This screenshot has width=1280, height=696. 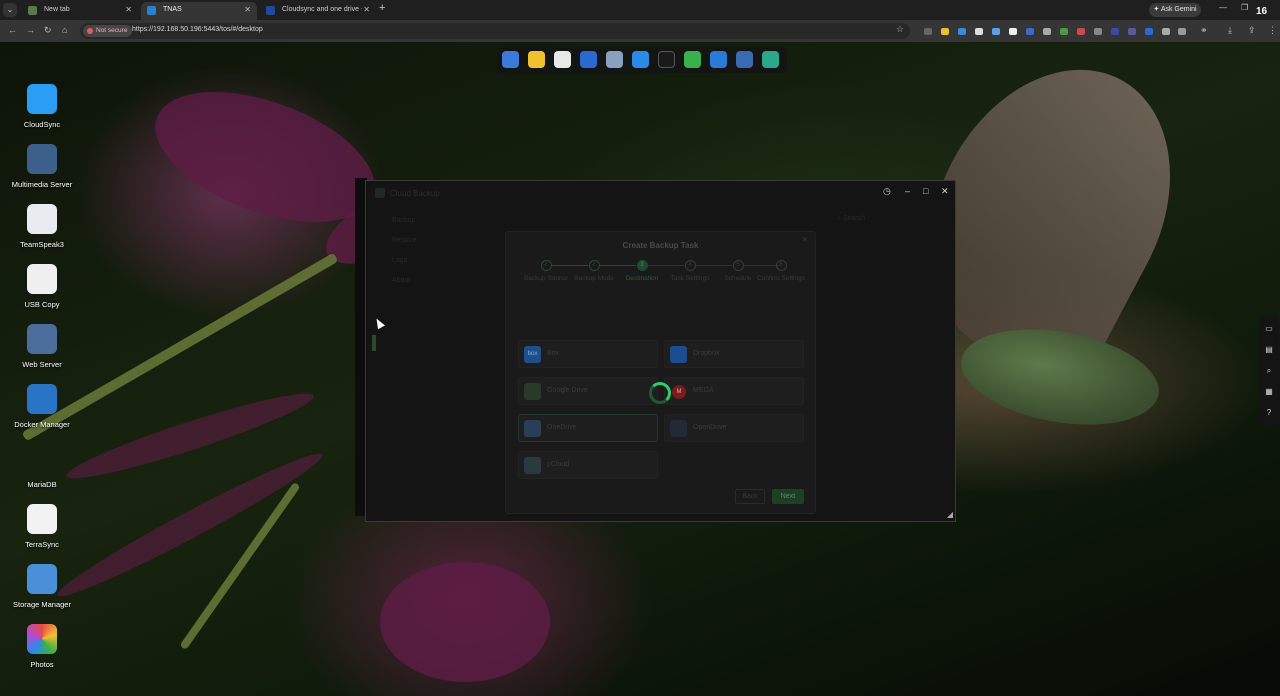 What do you see at coordinates (42, 226) in the screenshot?
I see `desktop-icon-teamspeak3: TeamSpeak3` at bounding box center [42, 226].